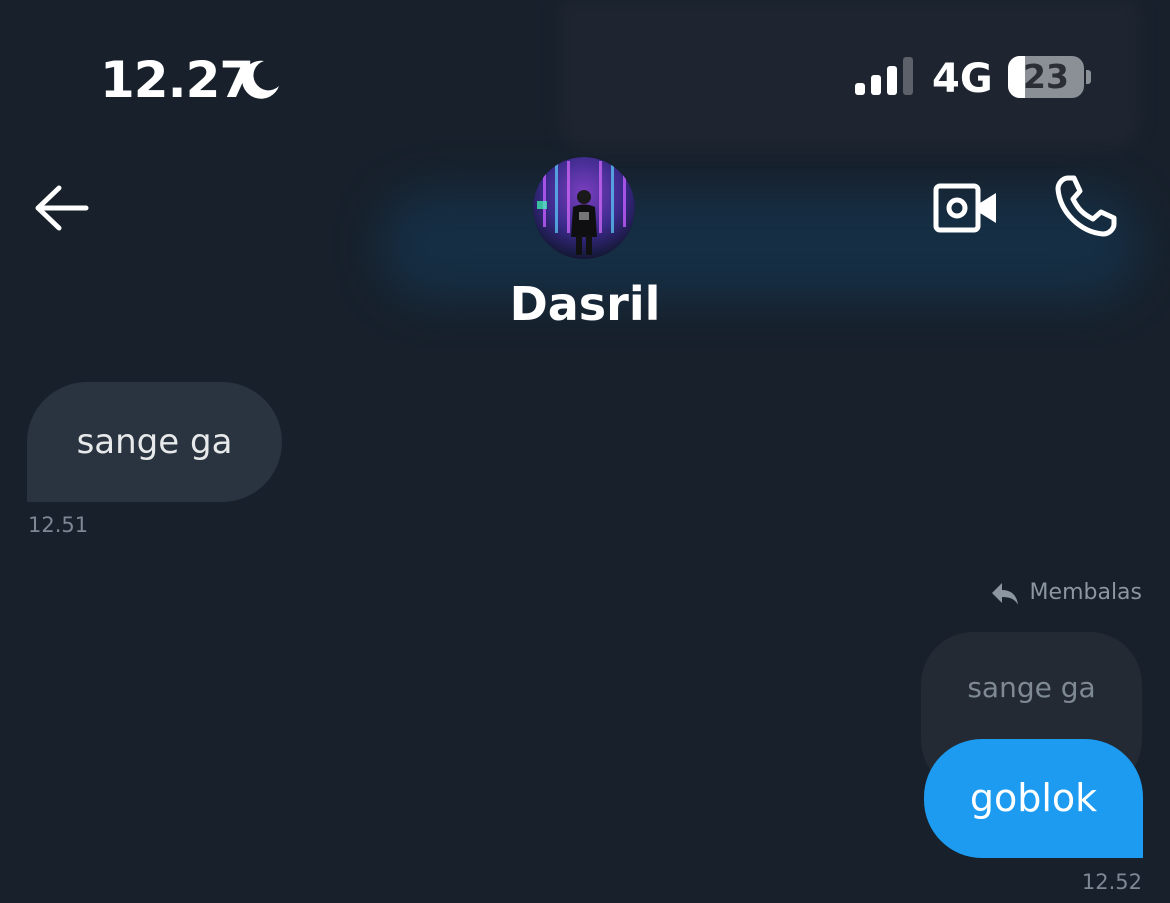 The width and height of the screenshot is (1170, 903). I want to click on moon-icon, so click(260, 79).